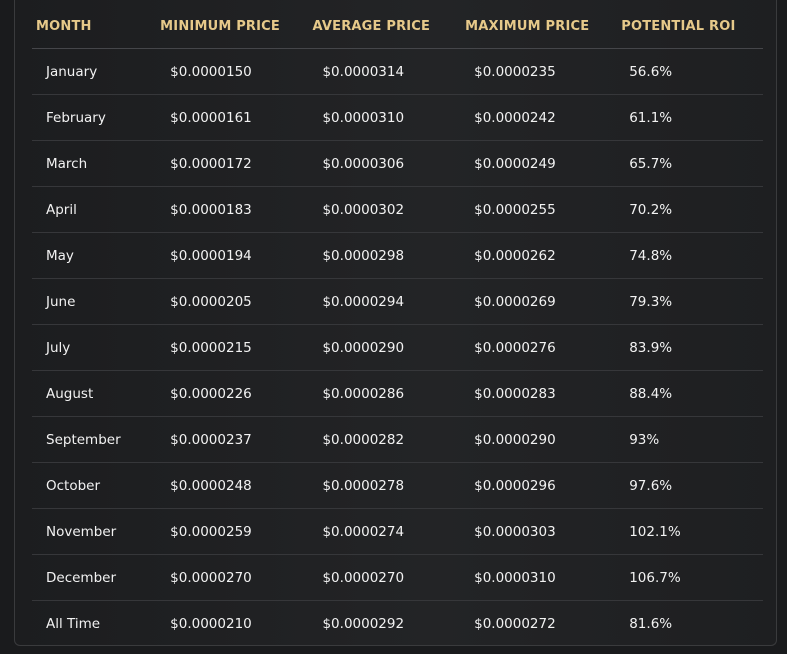 Image resolution: width=787 pixels, height=654 pixels. I want to click on cell-potential-roi: 83.9%, so click(690, 347).